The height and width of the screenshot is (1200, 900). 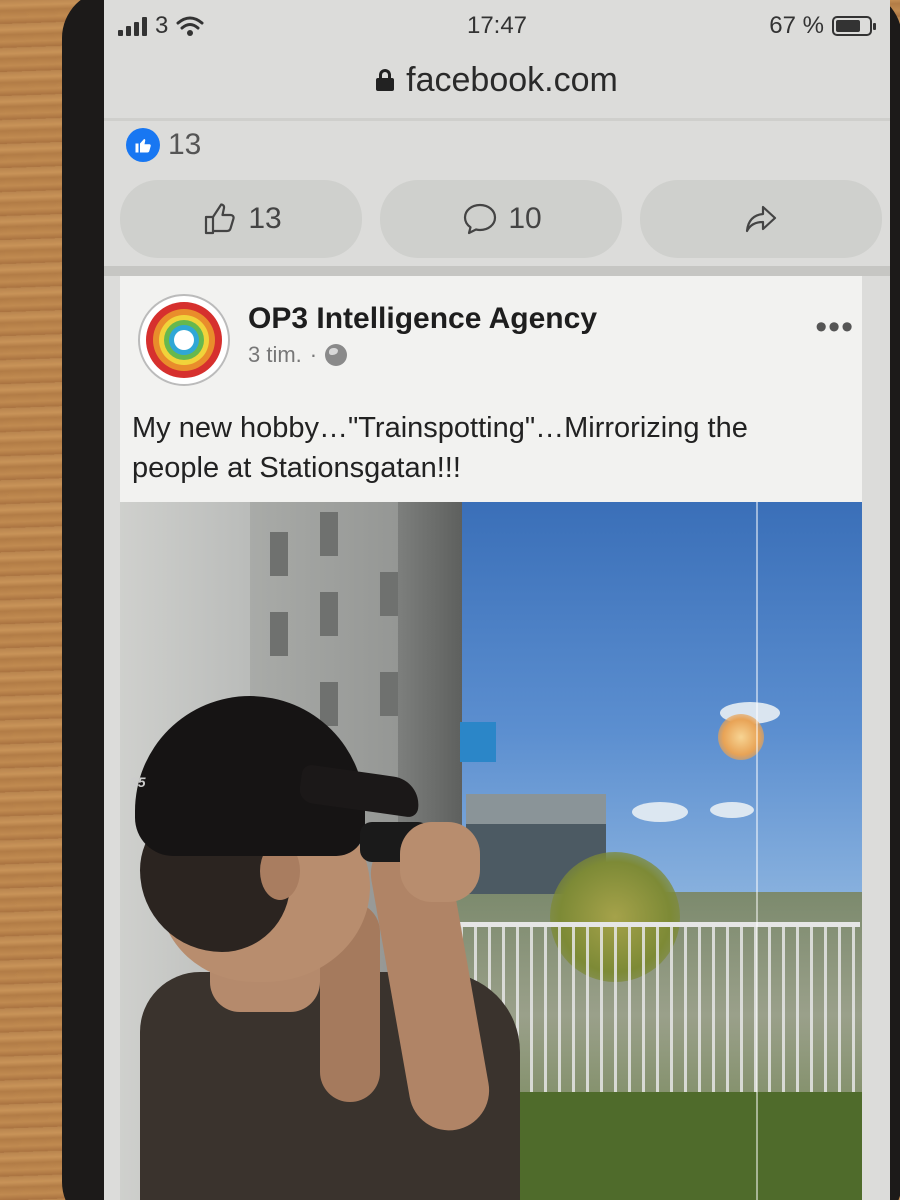 I want to click on comment-count: 10, so click(x=525, y=218).